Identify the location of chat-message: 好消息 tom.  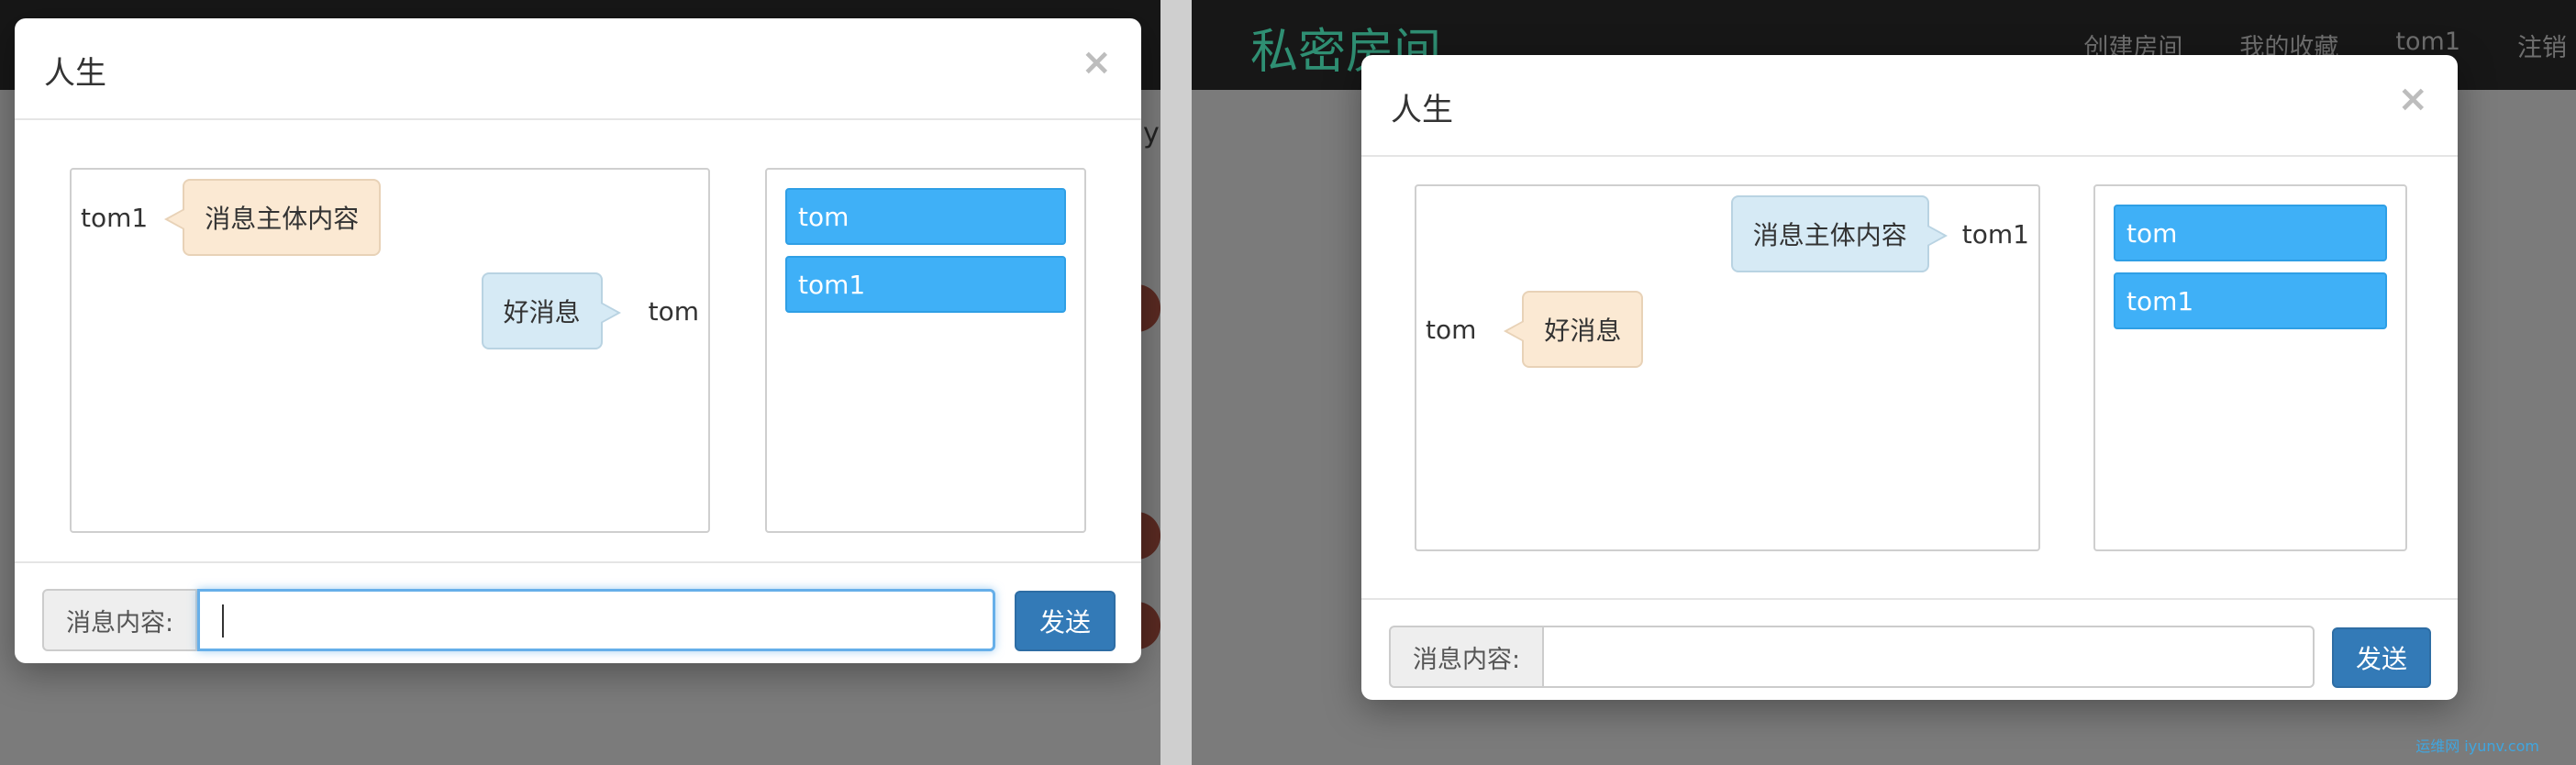
(590, 310).